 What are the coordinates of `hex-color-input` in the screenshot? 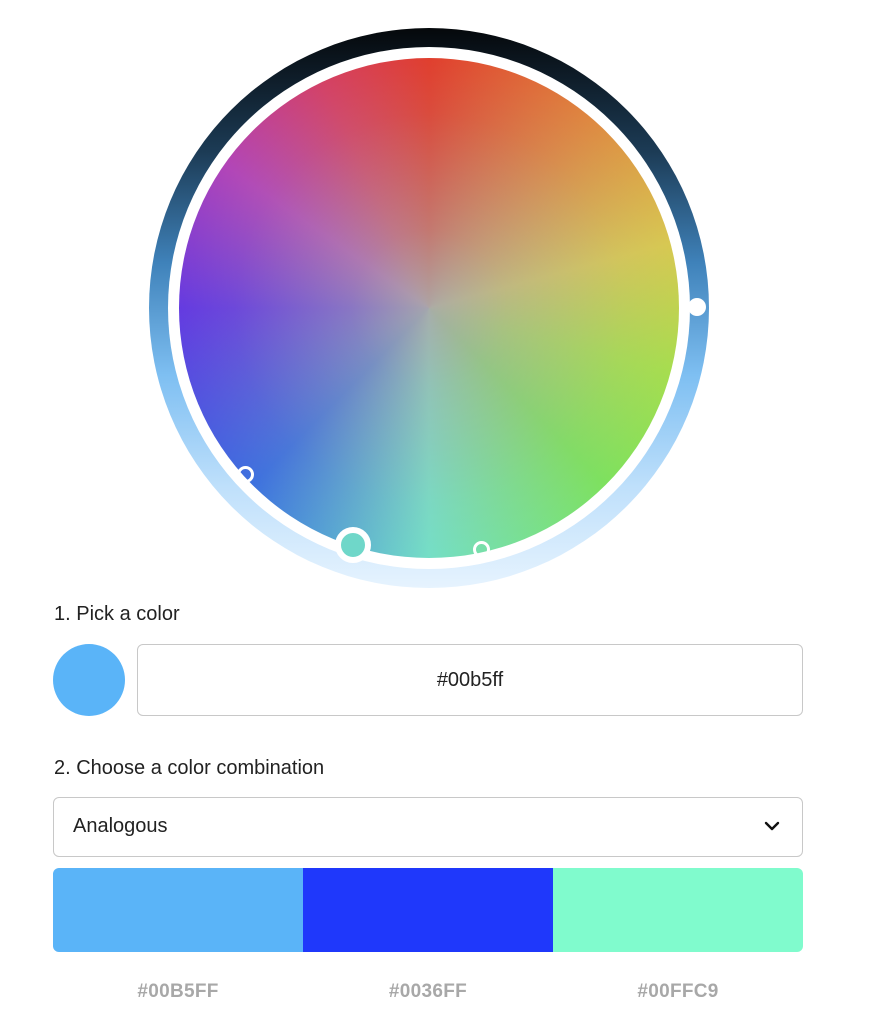 It's located at (470, 680).